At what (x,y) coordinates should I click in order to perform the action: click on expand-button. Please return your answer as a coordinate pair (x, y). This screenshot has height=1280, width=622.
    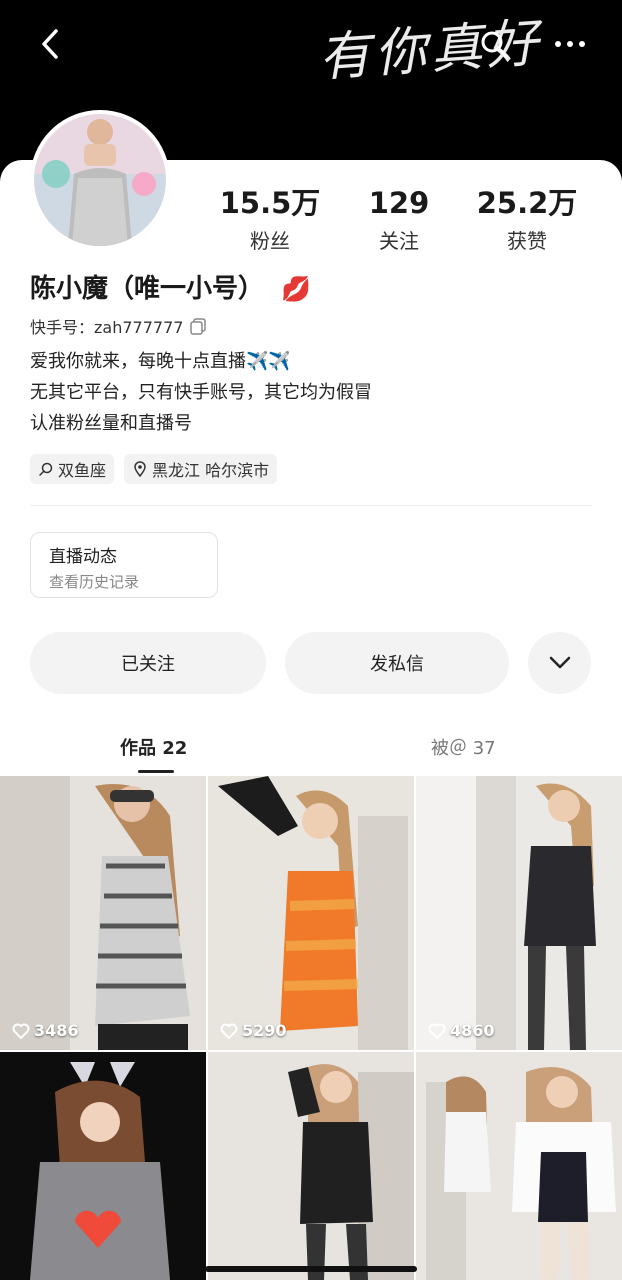
    Looking at the image, I should click on (559, 663).